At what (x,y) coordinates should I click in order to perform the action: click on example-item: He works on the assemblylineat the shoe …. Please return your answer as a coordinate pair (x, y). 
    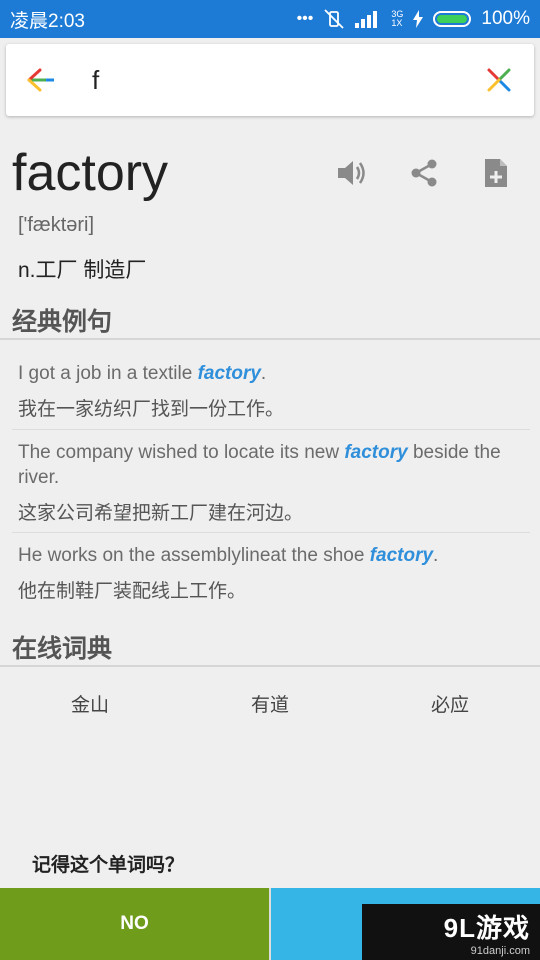
    Looking at the image, I should click on (270, 573).